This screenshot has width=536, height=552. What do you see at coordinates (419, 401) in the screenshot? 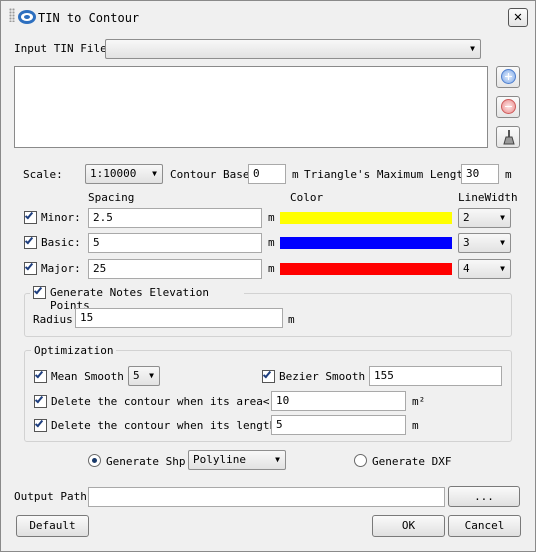
I see `delete-area-unit: m²` at bounding box center [419, 401].